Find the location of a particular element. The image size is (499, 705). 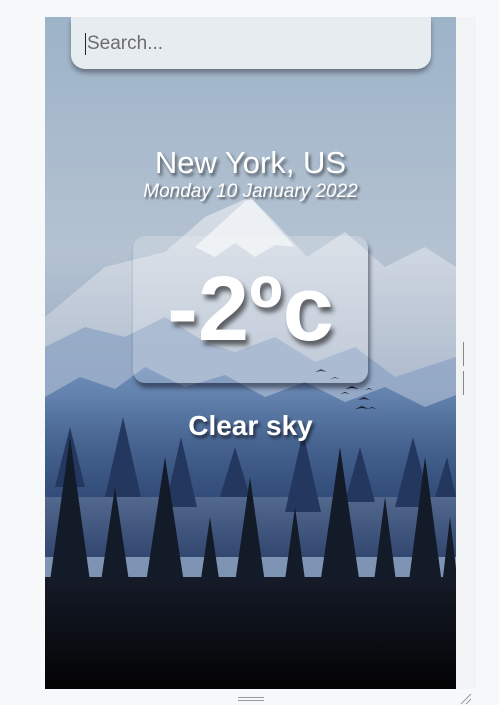

temperature-card: -2ºc is located at coordinates (250, 309).